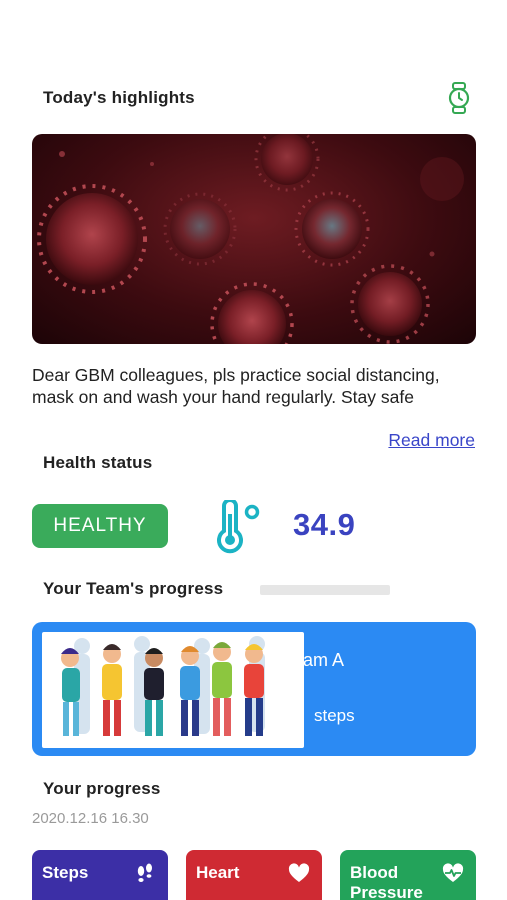 Image resolution: width=507 pixels, height=900 pixels. Describe the element at coordinates (324, 524) in the screenshot. I see `temperature-value: 34.9` at that location.